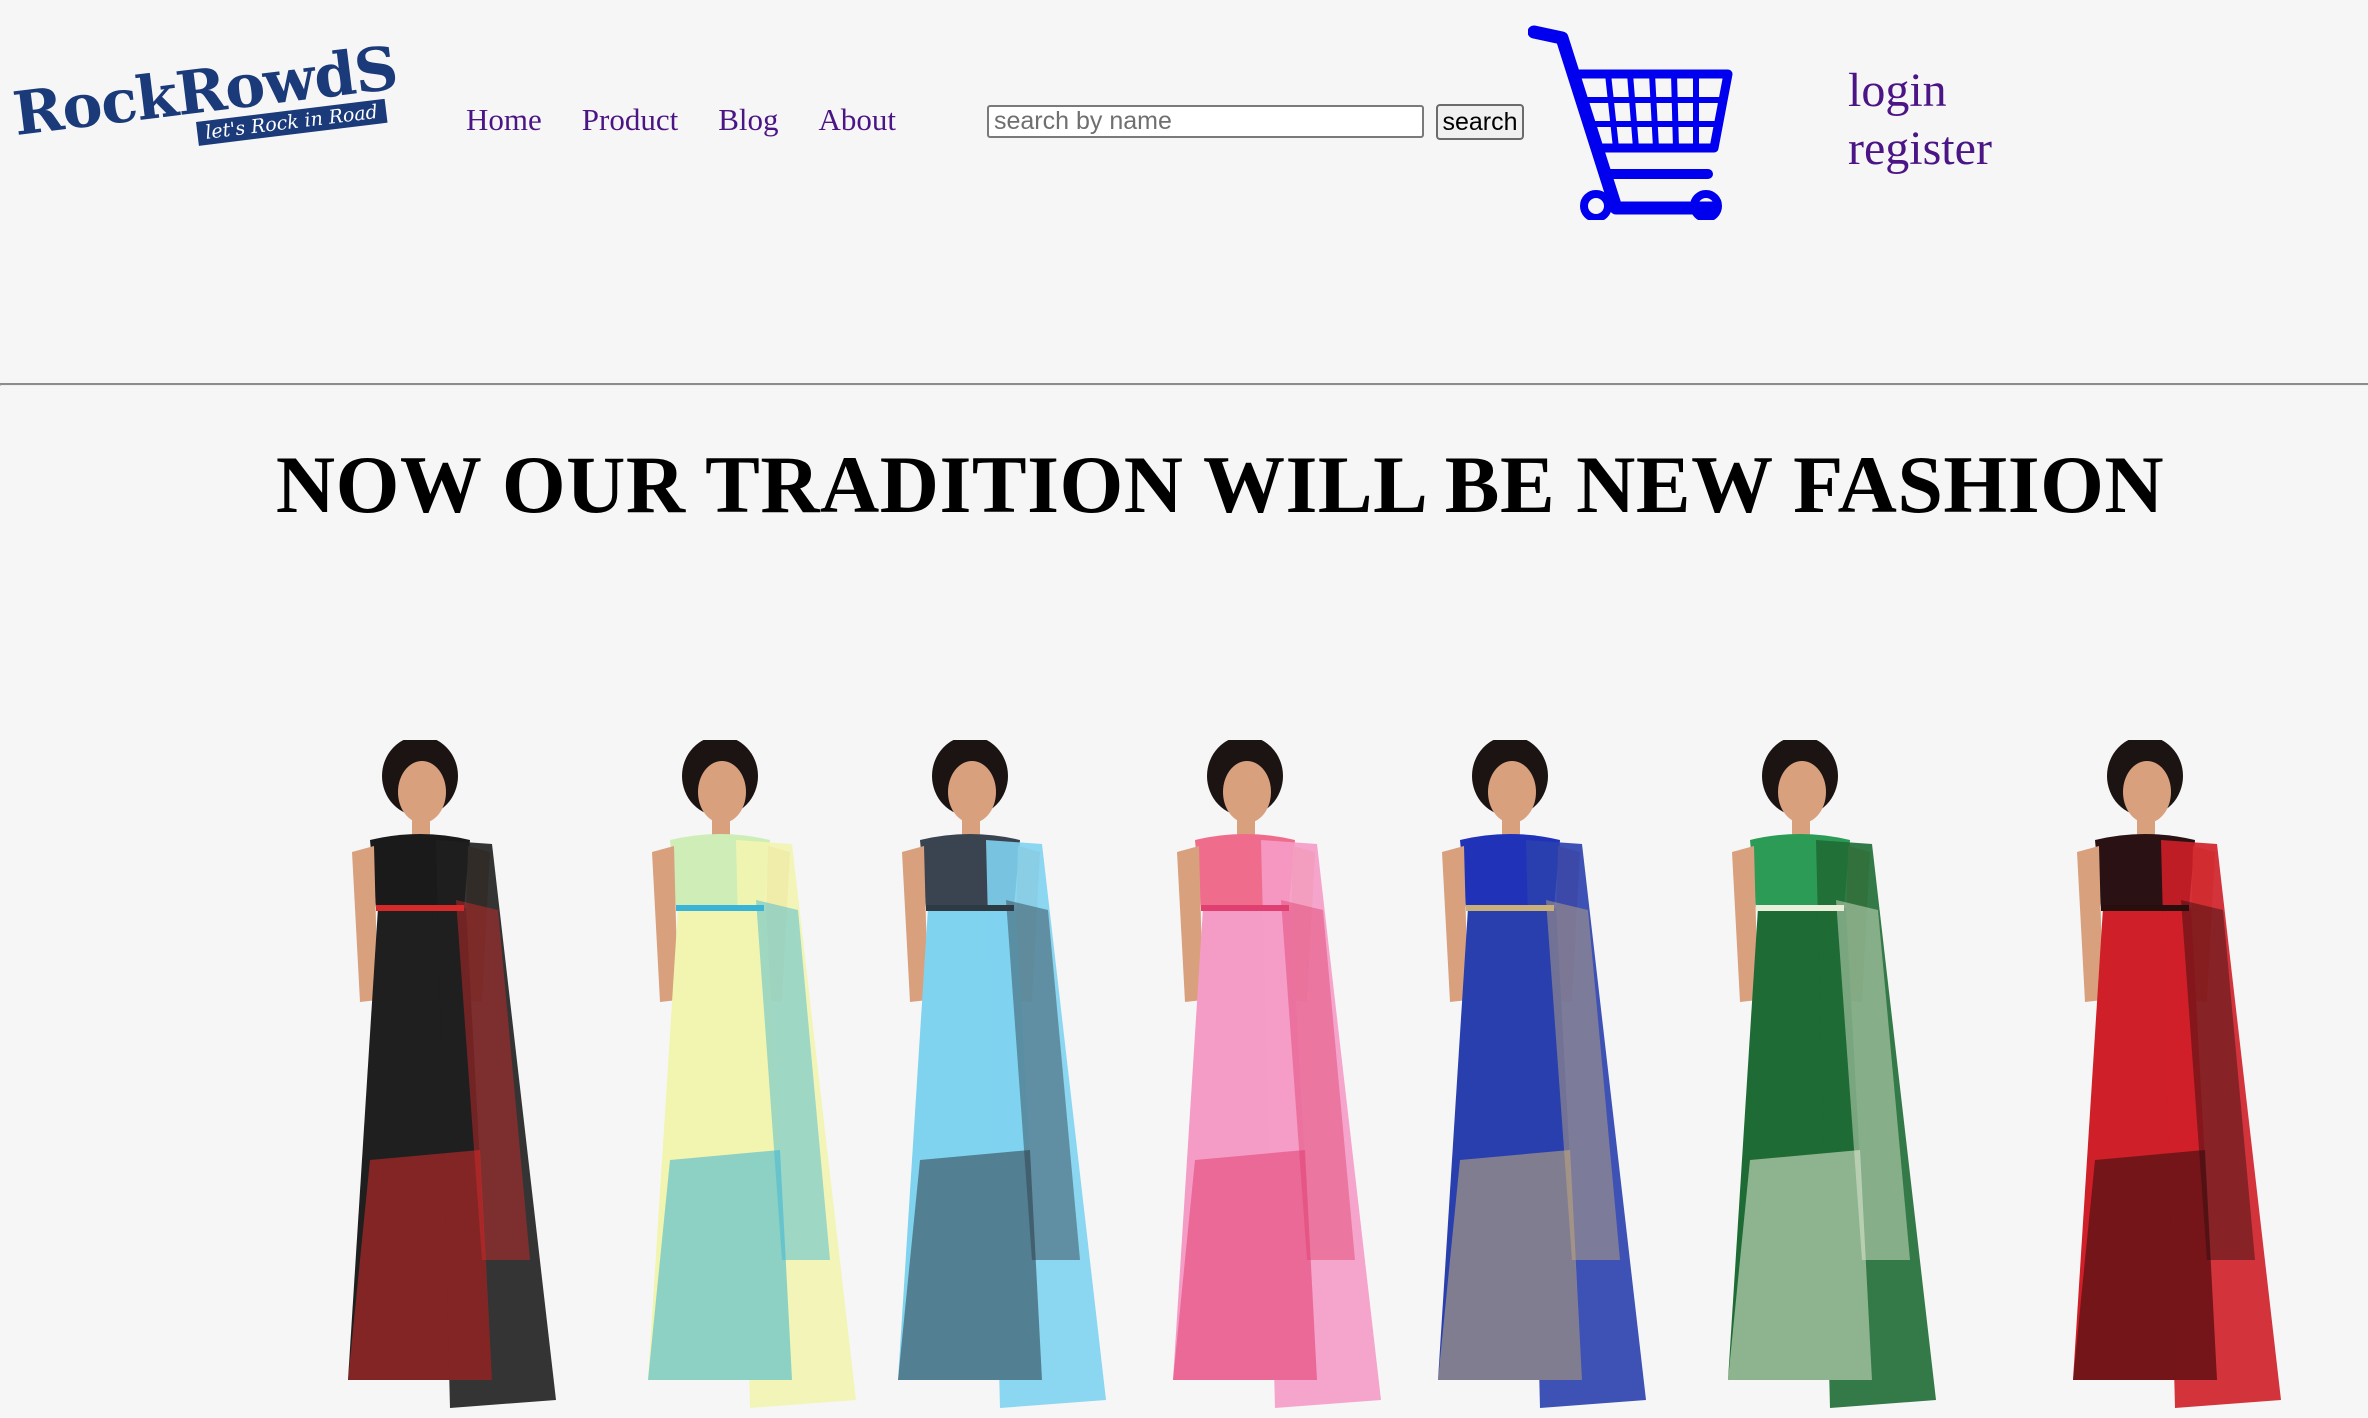  I want to click on main-nav: Home Product Blog About, so click(699, 120).